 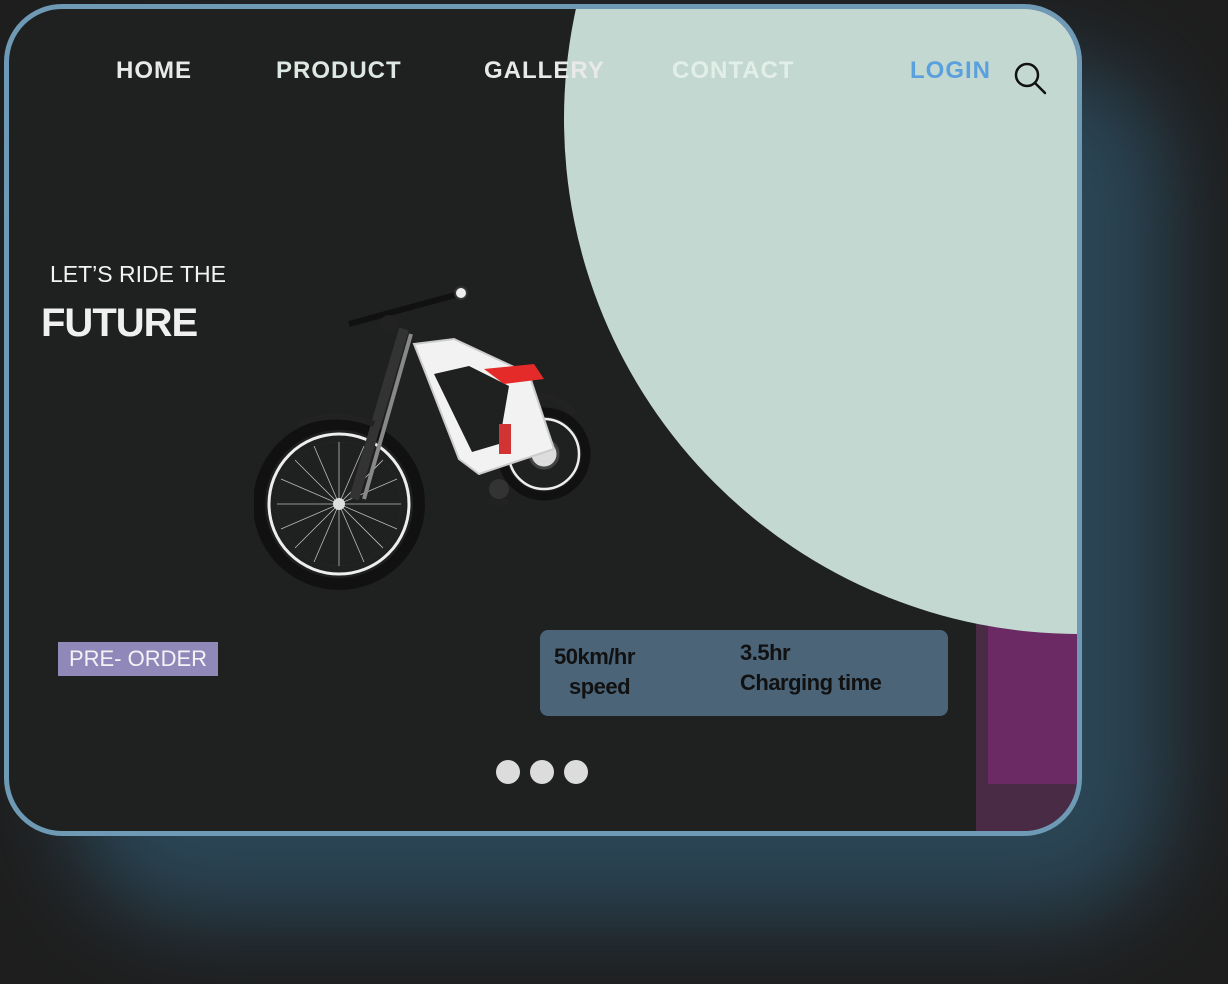 What do you see at coordinates (733, 71) in the screenshot?
I see `nav-contact: CONTACT` at bounding box center [733, 71].